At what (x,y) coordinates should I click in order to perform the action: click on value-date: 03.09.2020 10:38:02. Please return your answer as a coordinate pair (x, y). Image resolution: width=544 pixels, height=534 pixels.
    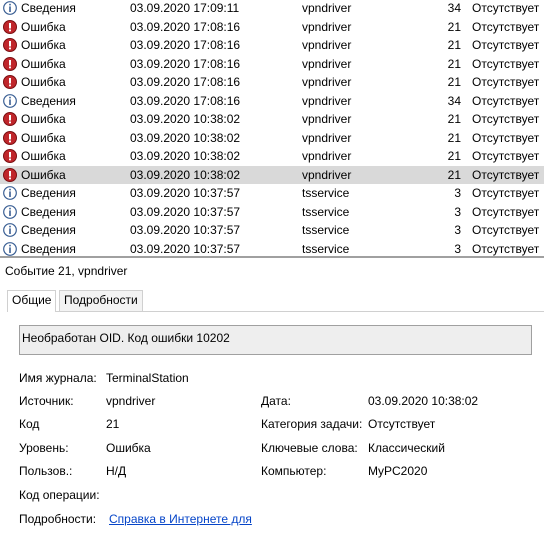
    Looking at the image, I should click on (423, 401).